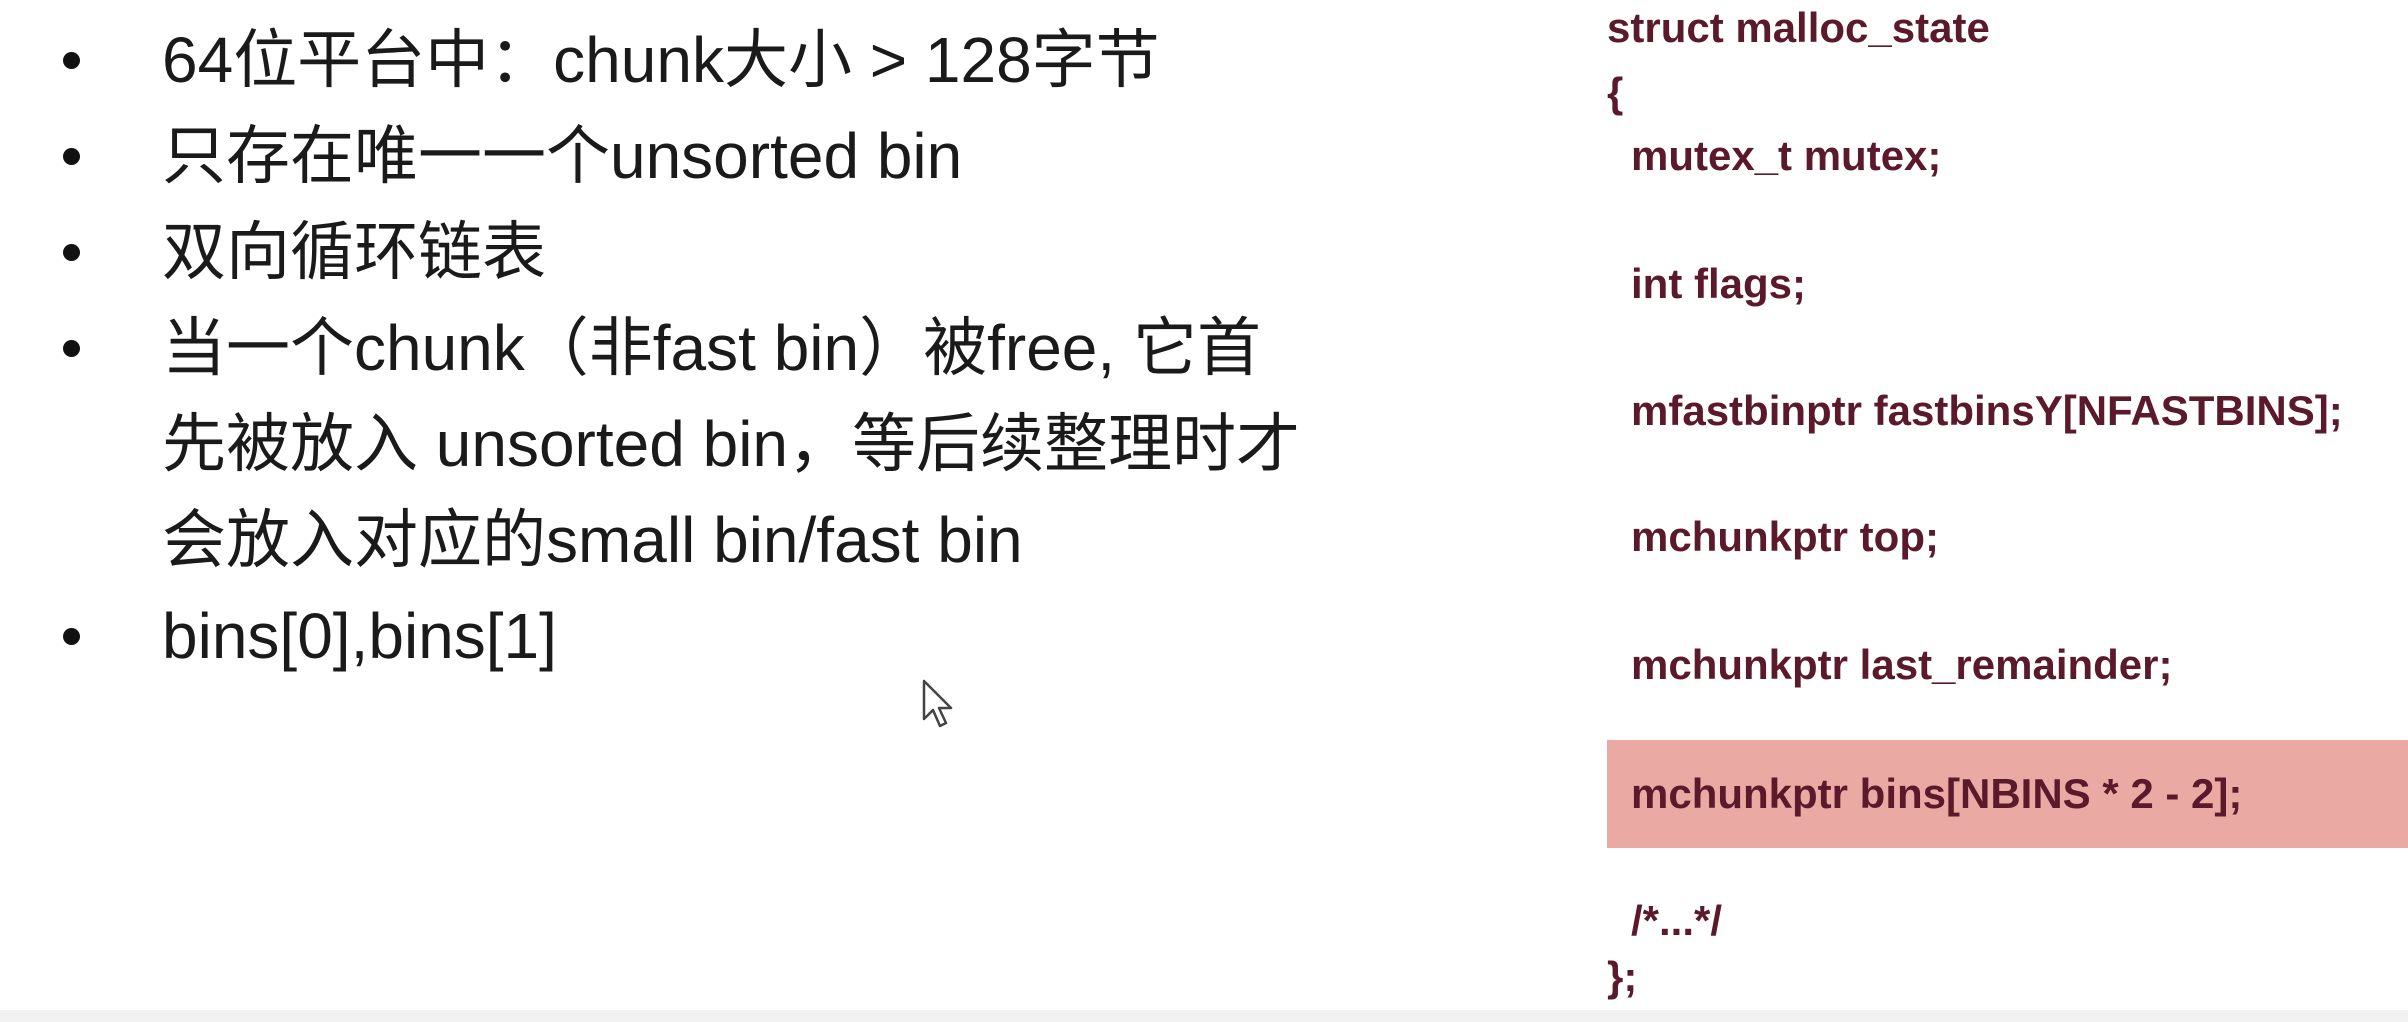  What do you see at coordinates (359, 636) in the screenshot?
I see `bullet-text: bins[0],bins[1]` at bounding box center [359, 636].